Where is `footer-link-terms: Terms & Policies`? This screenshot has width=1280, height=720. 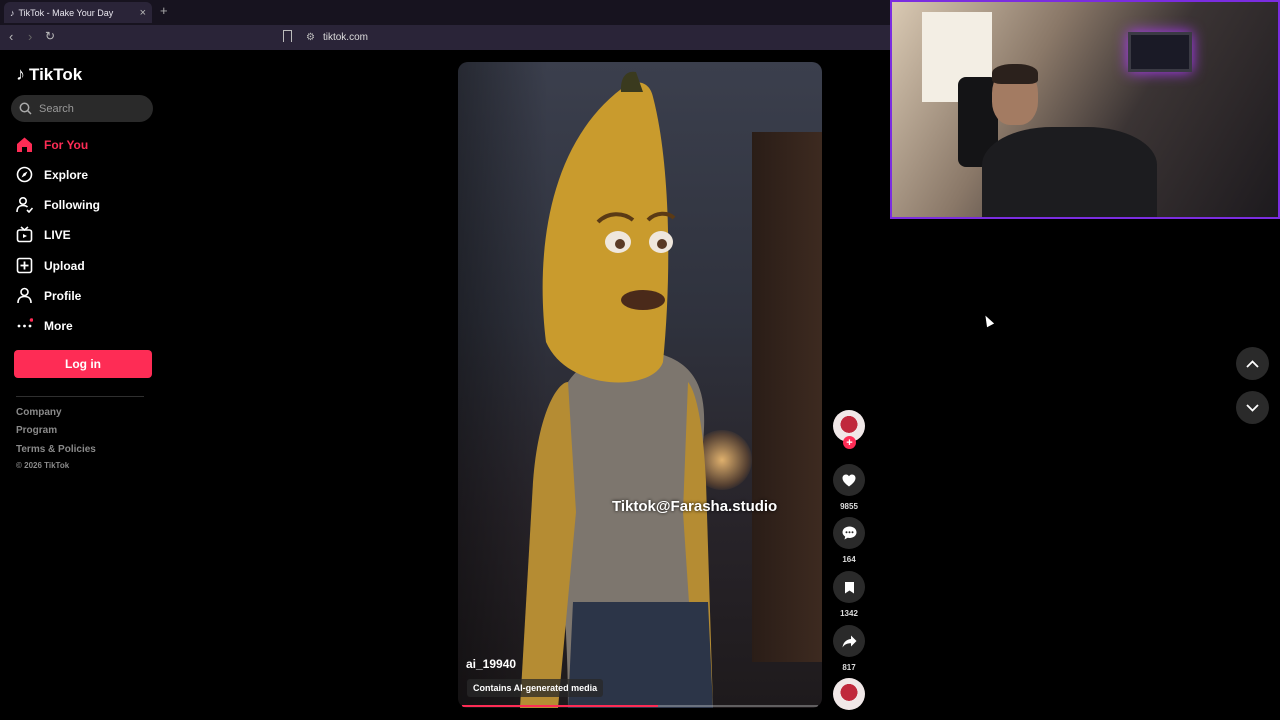
footer-link-terms: Terms & Policies is located at coordinates (56, 449).